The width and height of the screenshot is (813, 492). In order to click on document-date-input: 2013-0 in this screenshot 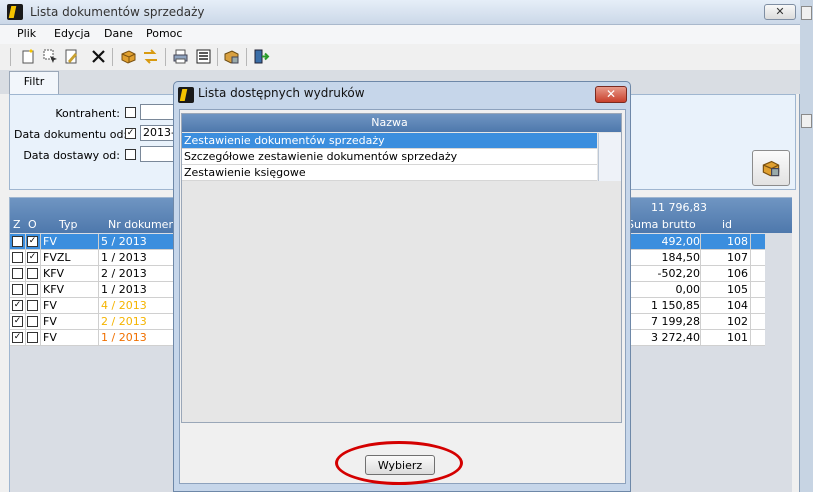, I will do `click(157, 133)`.